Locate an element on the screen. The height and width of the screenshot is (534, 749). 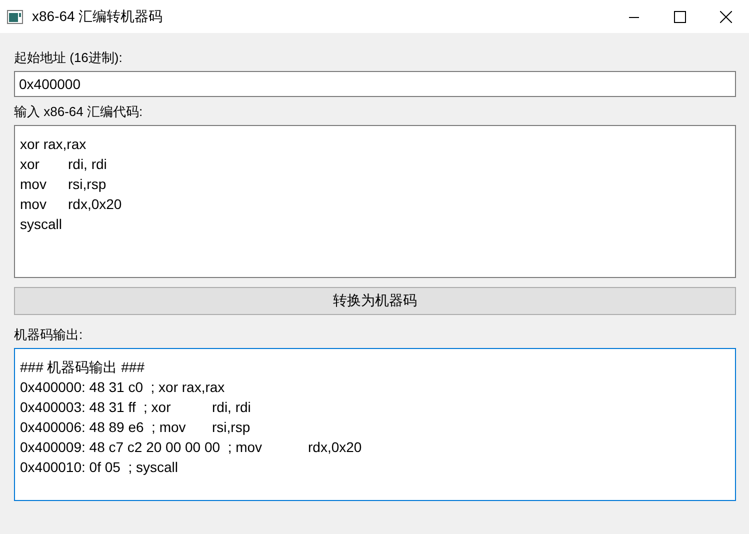
output-label: 机器码输出: is located at coordinates (49, 335).